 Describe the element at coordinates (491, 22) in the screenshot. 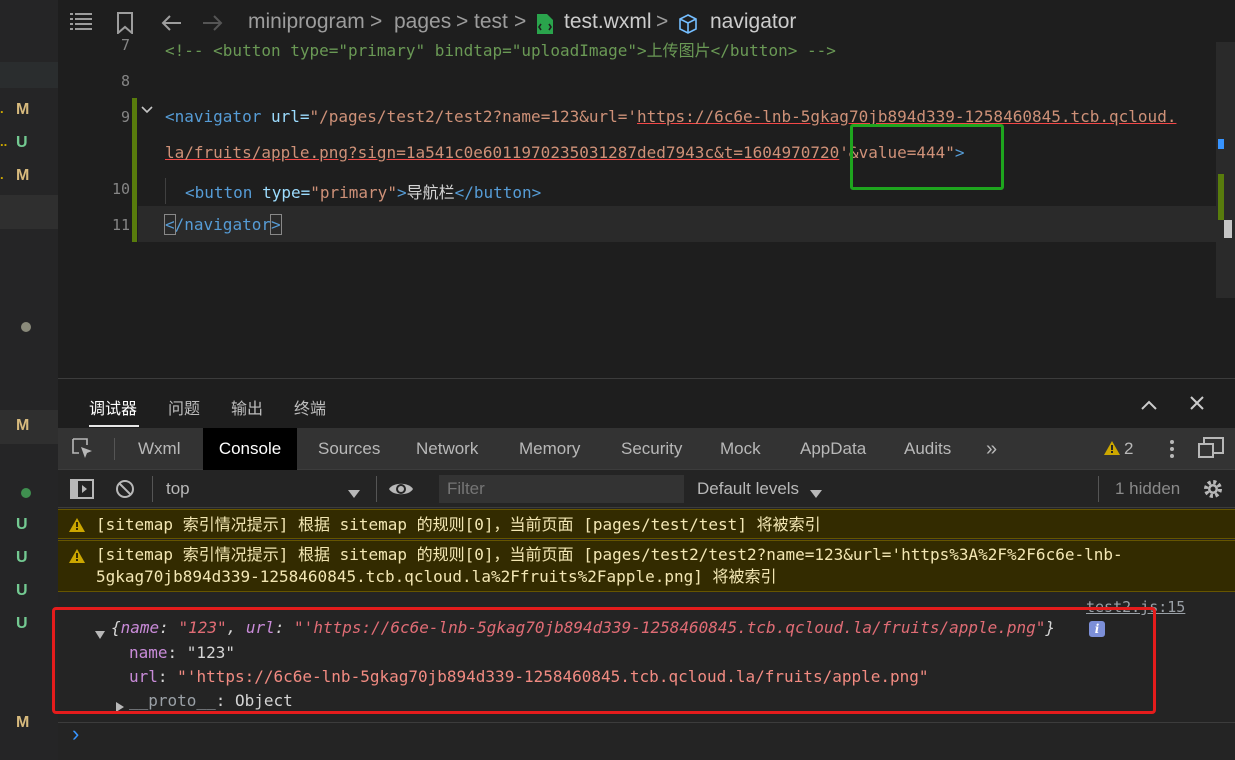

I see `breadcrumb-segment: test` at that location.